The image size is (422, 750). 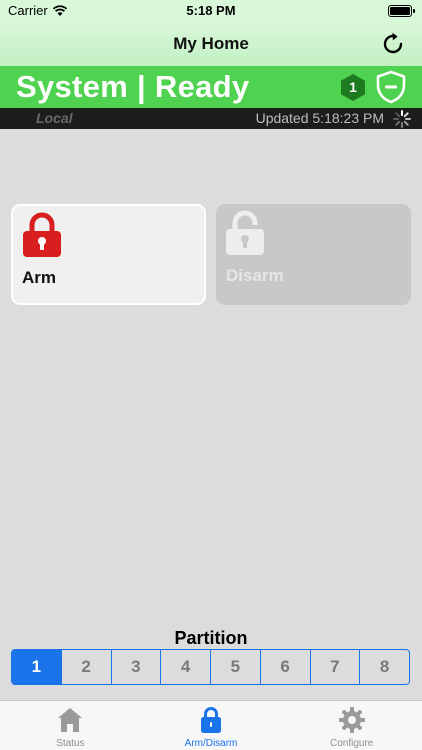 I want to click on partition-segmented-control: 1 2 3 4 5 6 7 8, so click(x=210, y=667).